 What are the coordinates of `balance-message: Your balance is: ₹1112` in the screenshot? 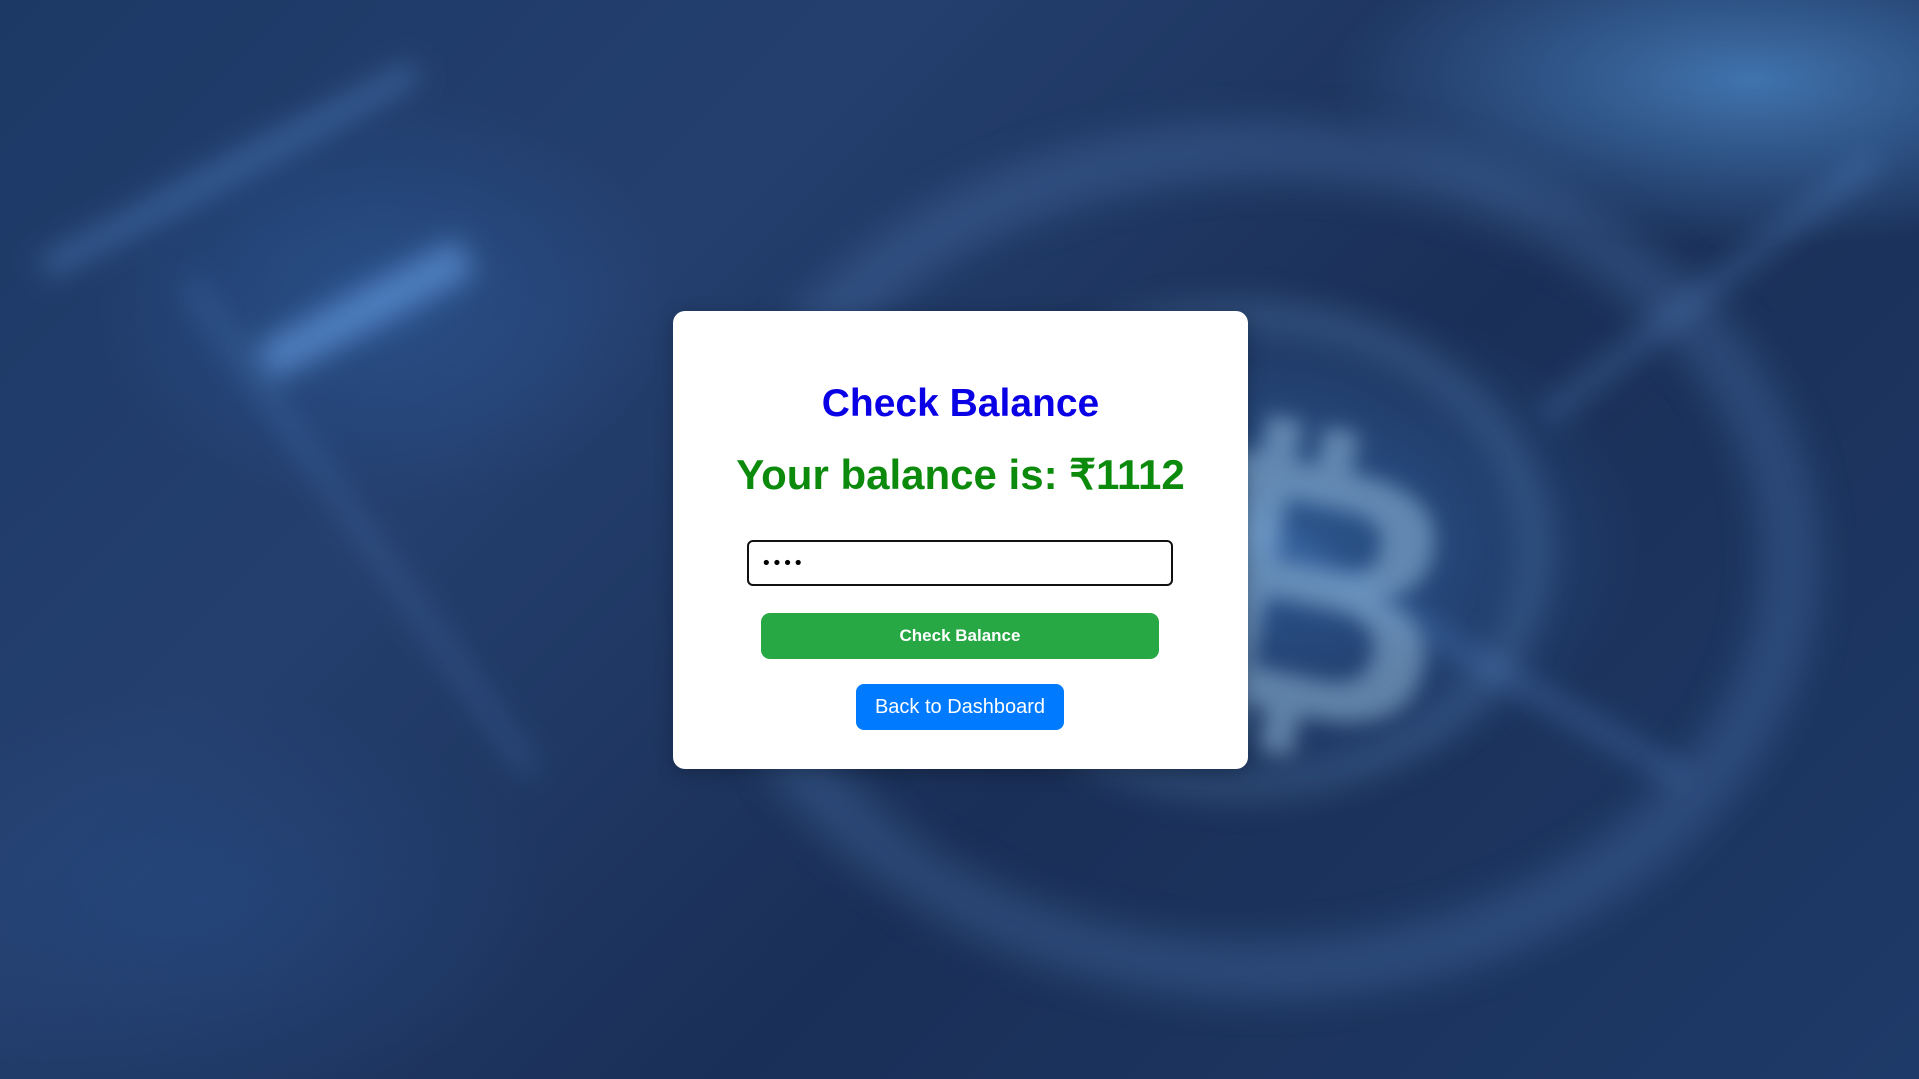 It's located at (960, 474).